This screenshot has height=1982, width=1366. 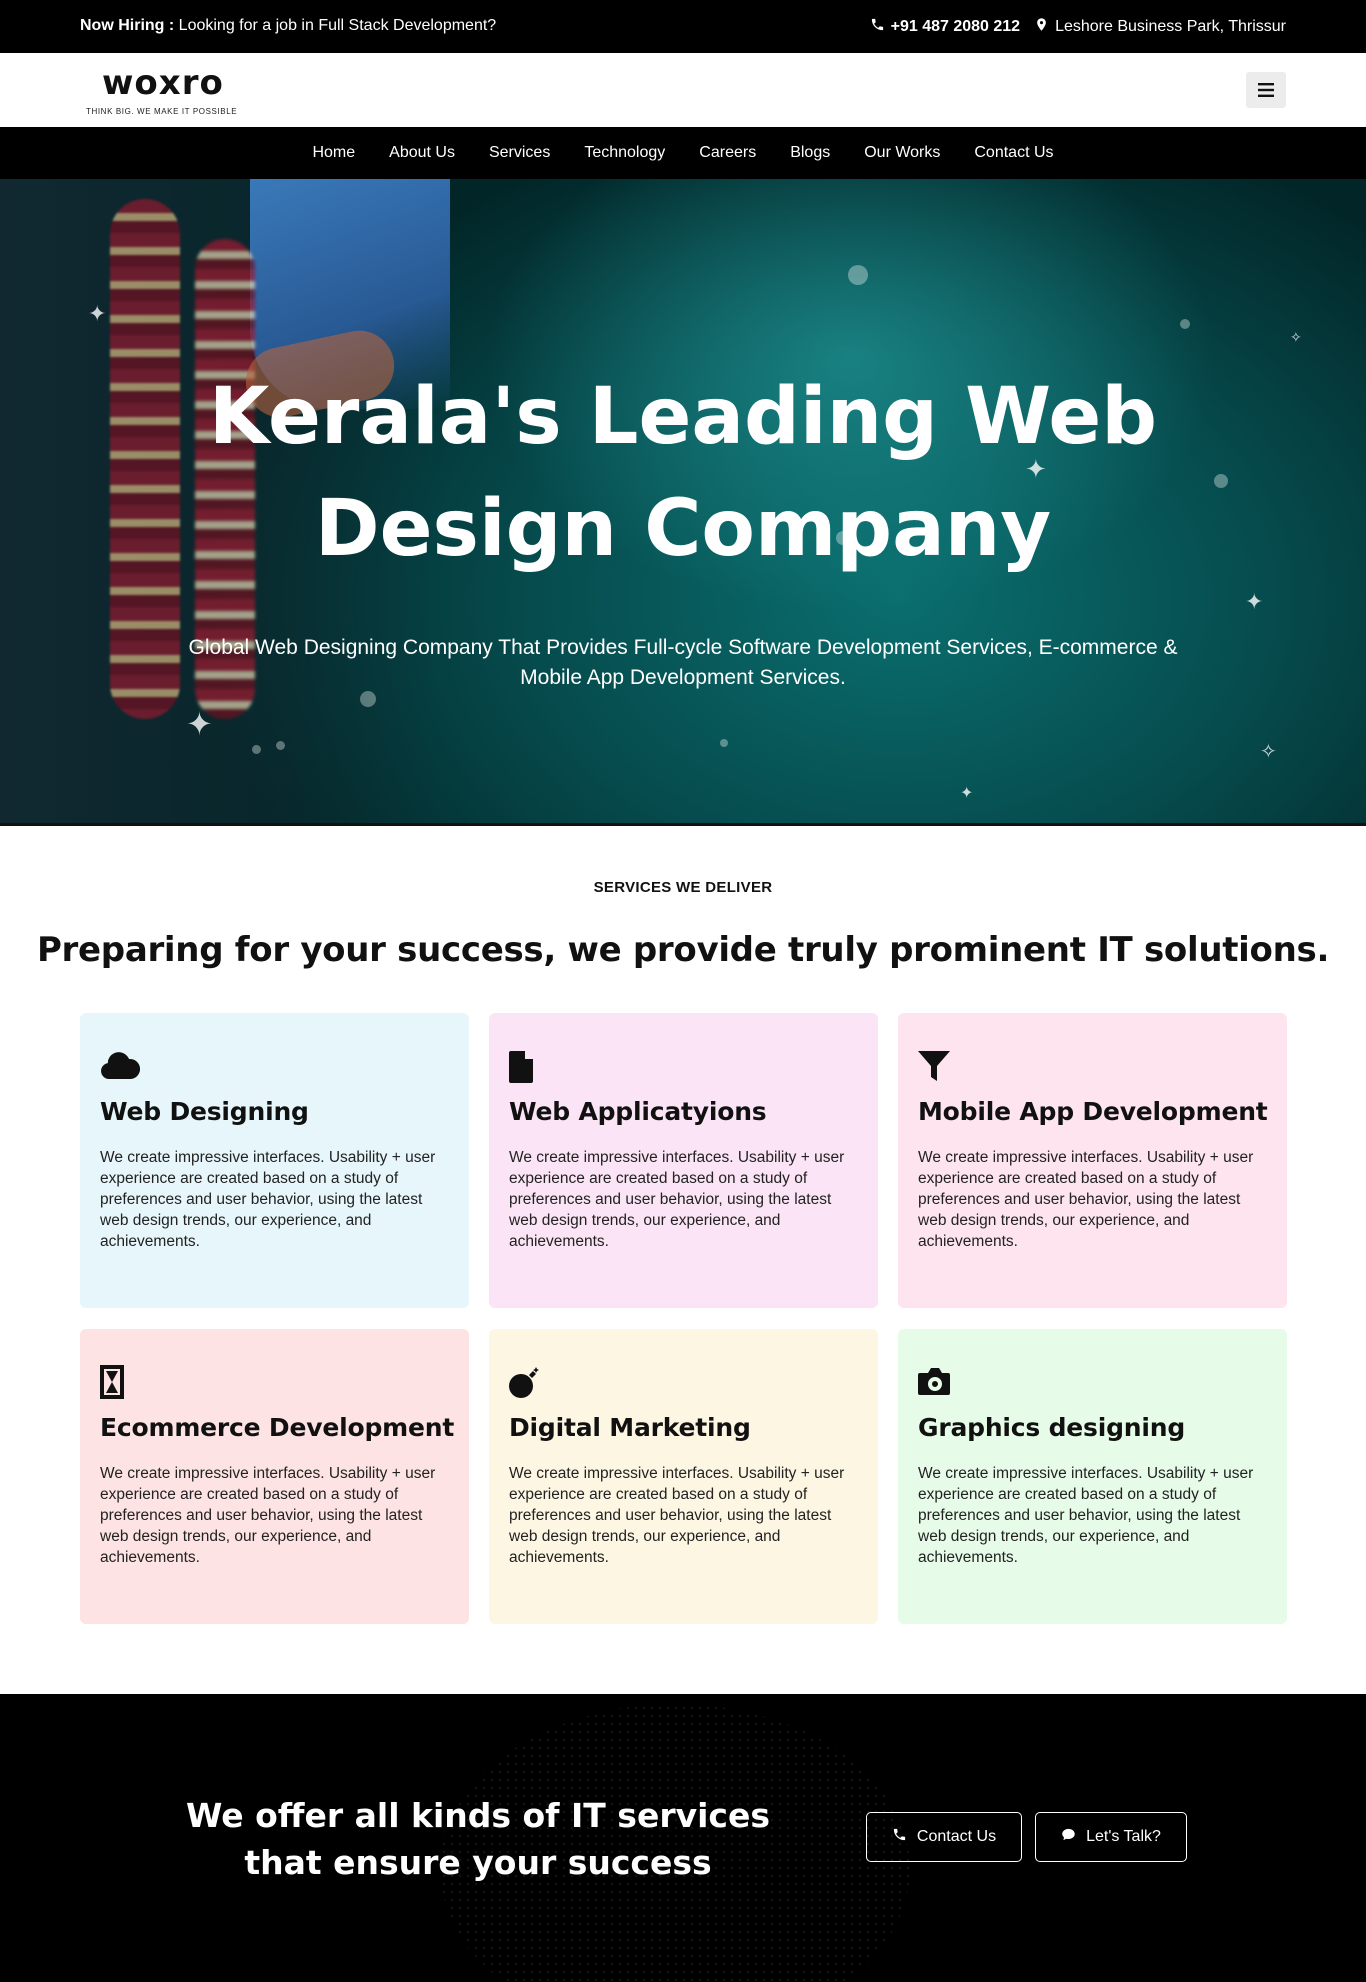 What do you see at coordinates (1170, 26) in the screenshot?
I see `address-text: Leshore Business Park, Thrissur` at bounding box center [1170, 26].